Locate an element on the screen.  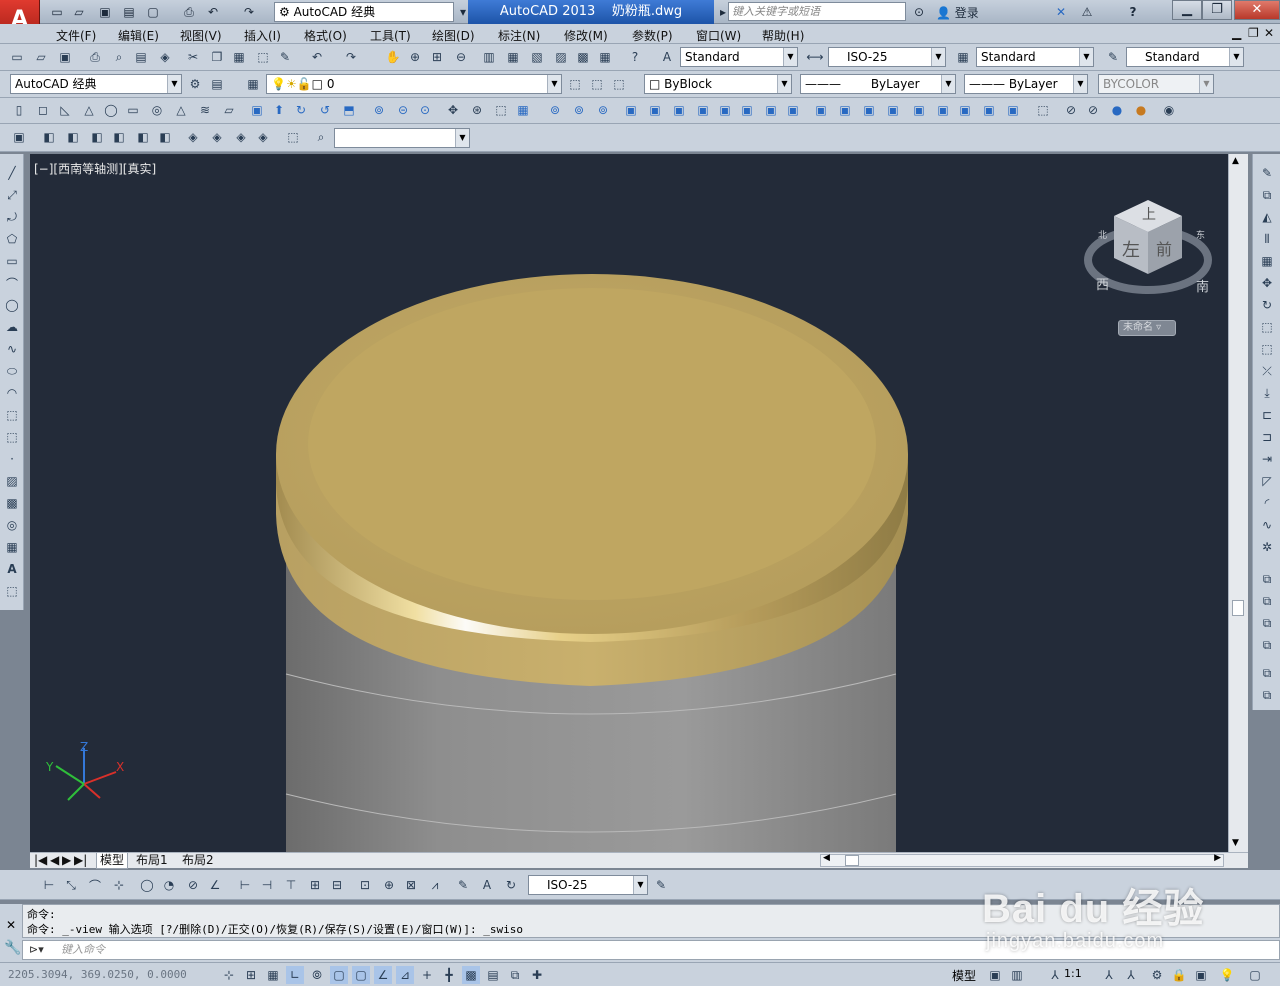
polysolid-icon: ▯ is located at coordinates (19, 110).